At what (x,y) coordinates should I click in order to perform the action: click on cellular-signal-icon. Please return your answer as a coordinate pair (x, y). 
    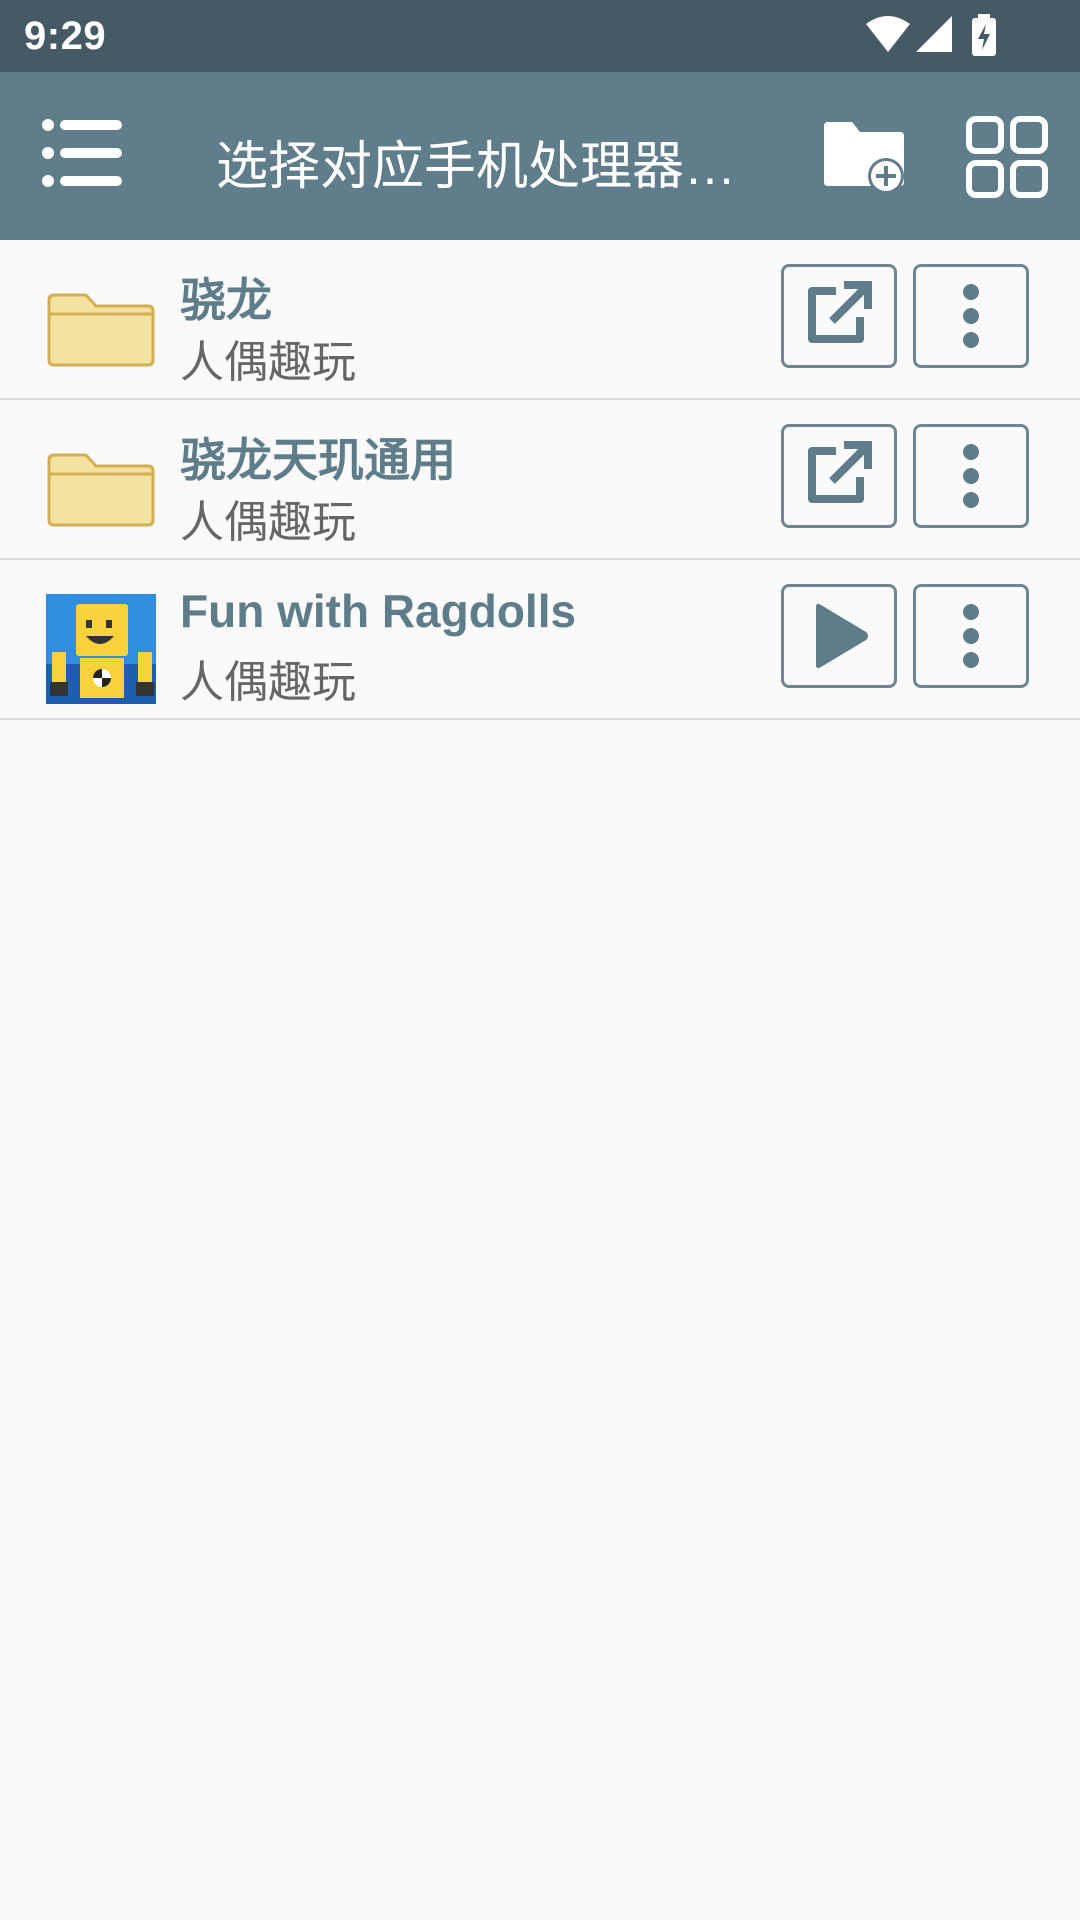
    Looking at the image, I should click on (934, 34).